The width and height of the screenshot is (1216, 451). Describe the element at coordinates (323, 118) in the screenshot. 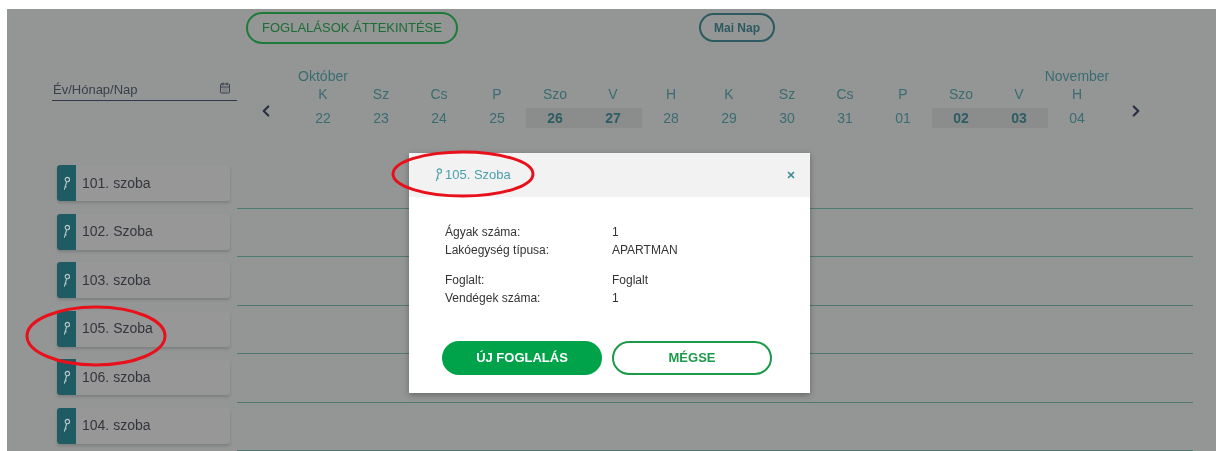

I see `date-cell: 22` at that location.